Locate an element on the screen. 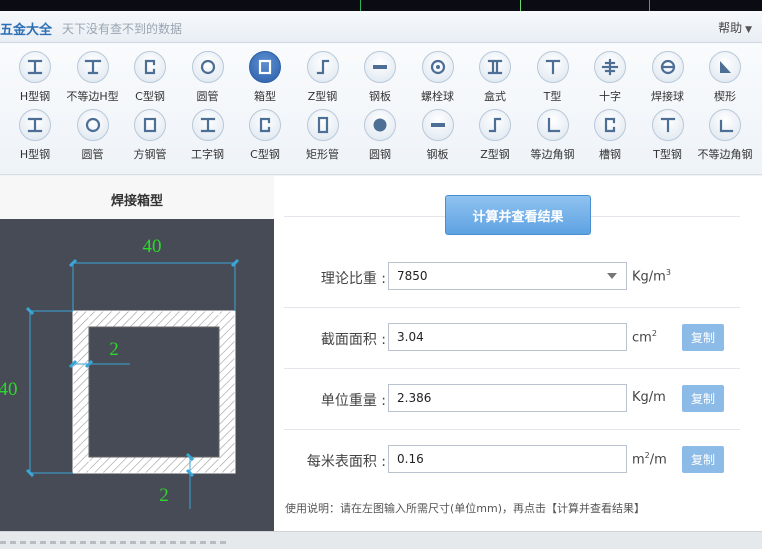 Image resolution: width=762 pixels, height=549 pixels. tool-label: T型 is located at coordinates (552, 96).